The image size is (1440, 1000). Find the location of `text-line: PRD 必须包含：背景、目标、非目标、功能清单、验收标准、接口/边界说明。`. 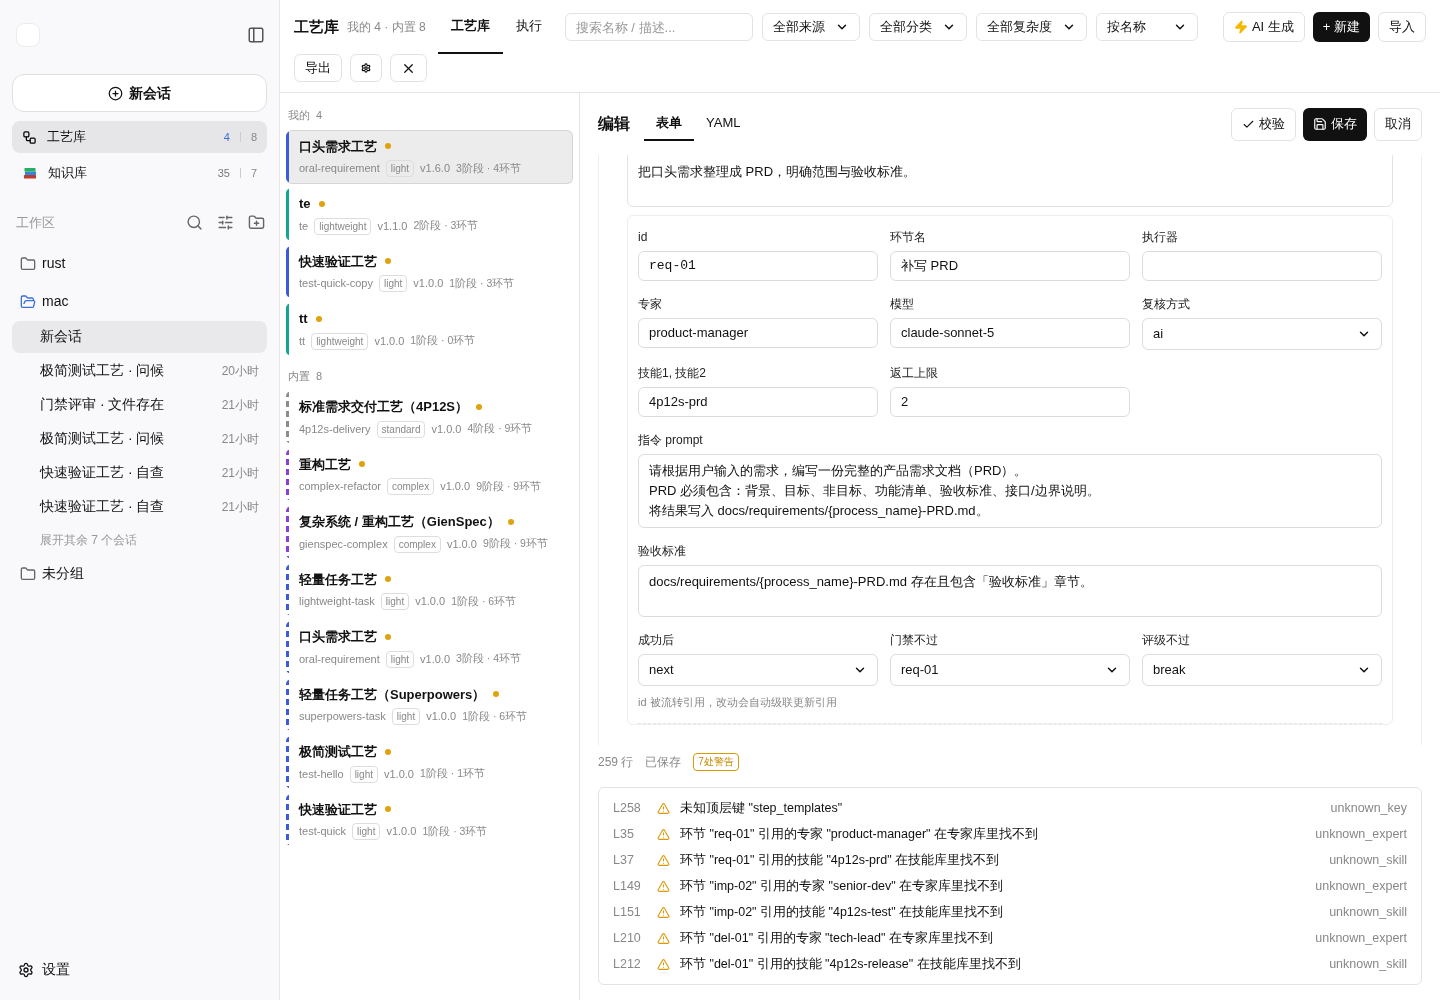

text-line: PRD 必须包含：背景、目标、非目标、功能清单、验收标准、接口/边界说明。 is located at coordinates (875, 491).